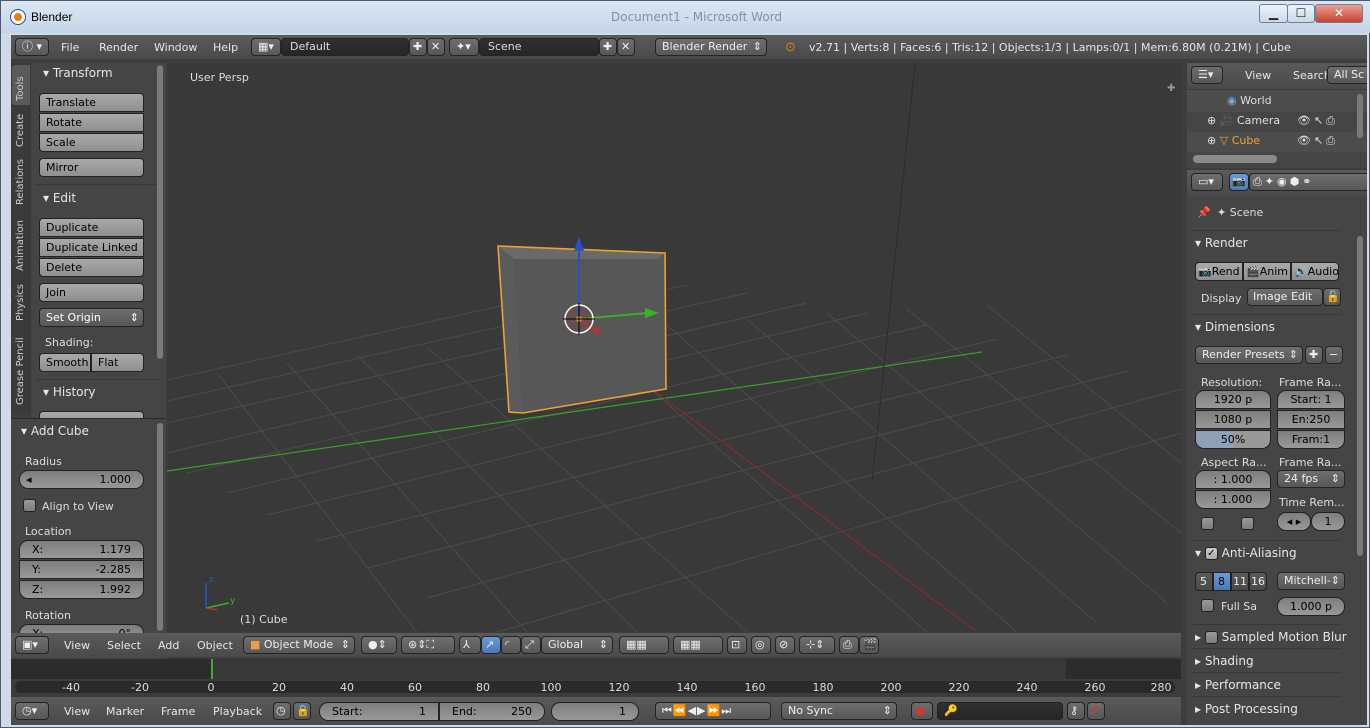  What do you see at coordinates (69, 392) in the screenshot?
I see `history-panel-header: ▾ History` at bounding box center [69, 392].